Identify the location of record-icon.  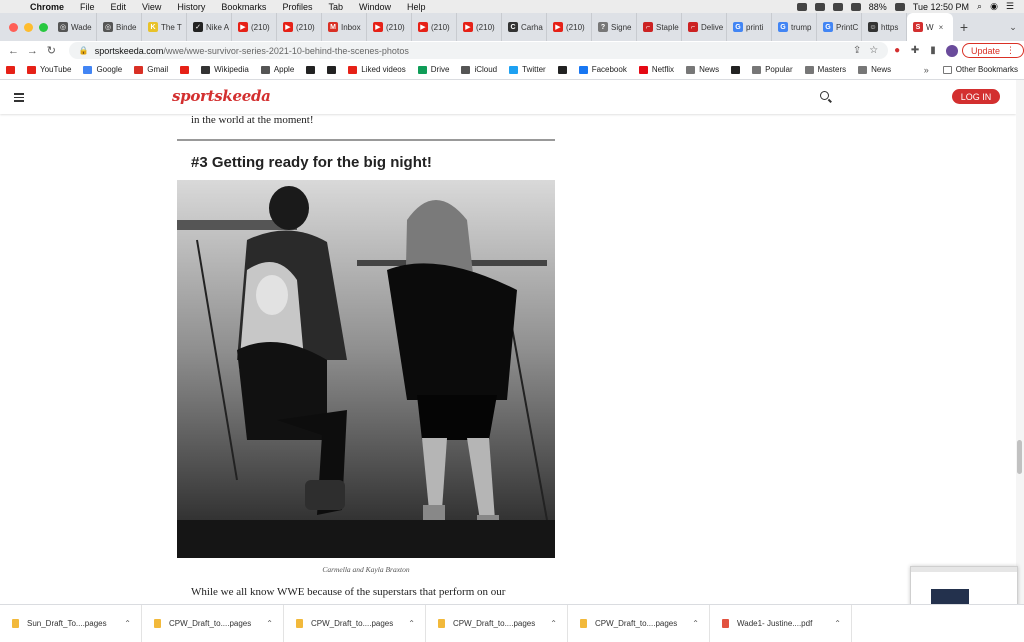
(801, 6).